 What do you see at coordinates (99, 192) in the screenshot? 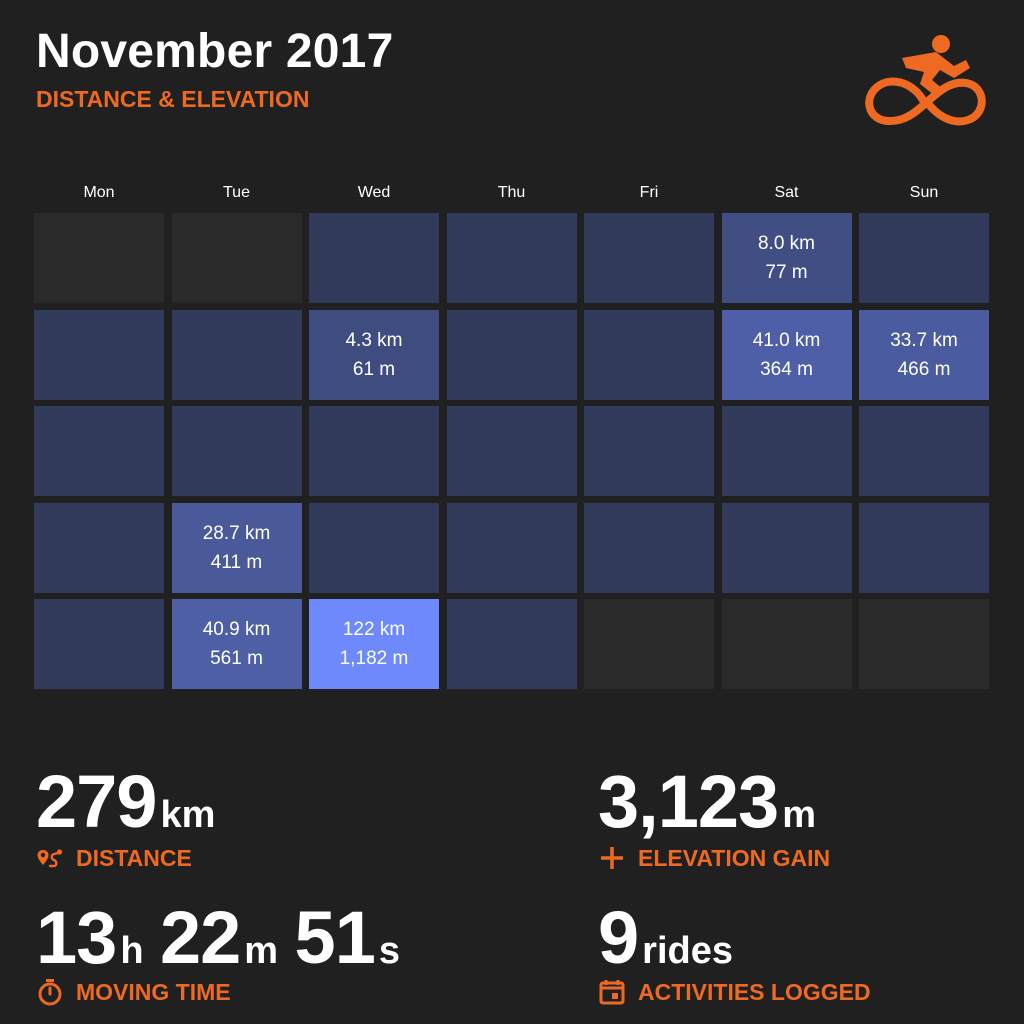
I see `weekday-mon: Mon` at bounding box center [99, 192].